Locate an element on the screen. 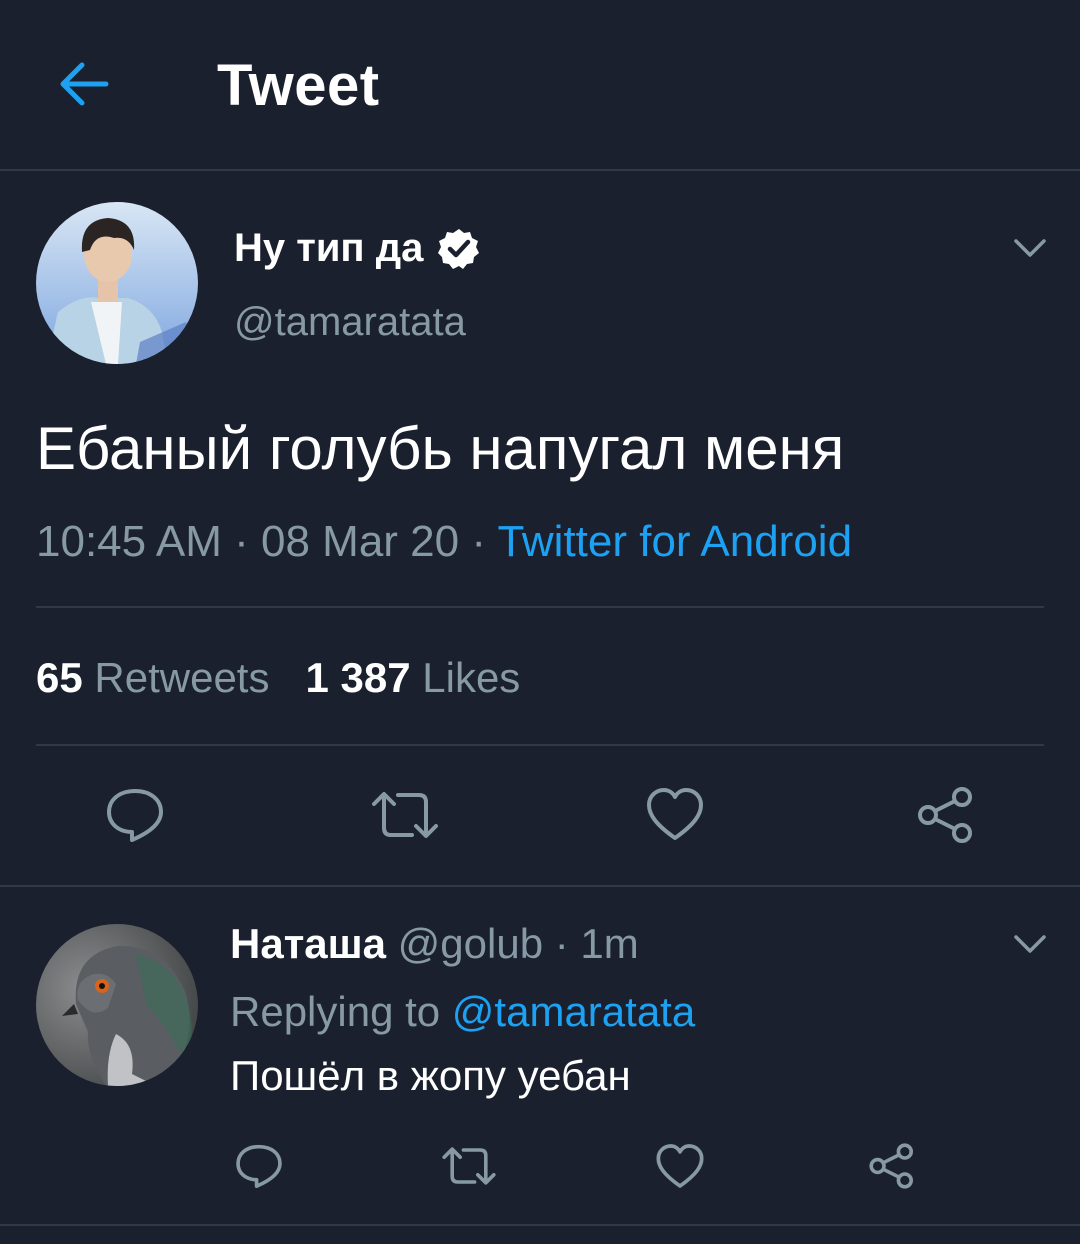 Image resolution: width=1080 pixels, height=1244 pixels. page-title: Tweet is located at coordinates (298, 85).